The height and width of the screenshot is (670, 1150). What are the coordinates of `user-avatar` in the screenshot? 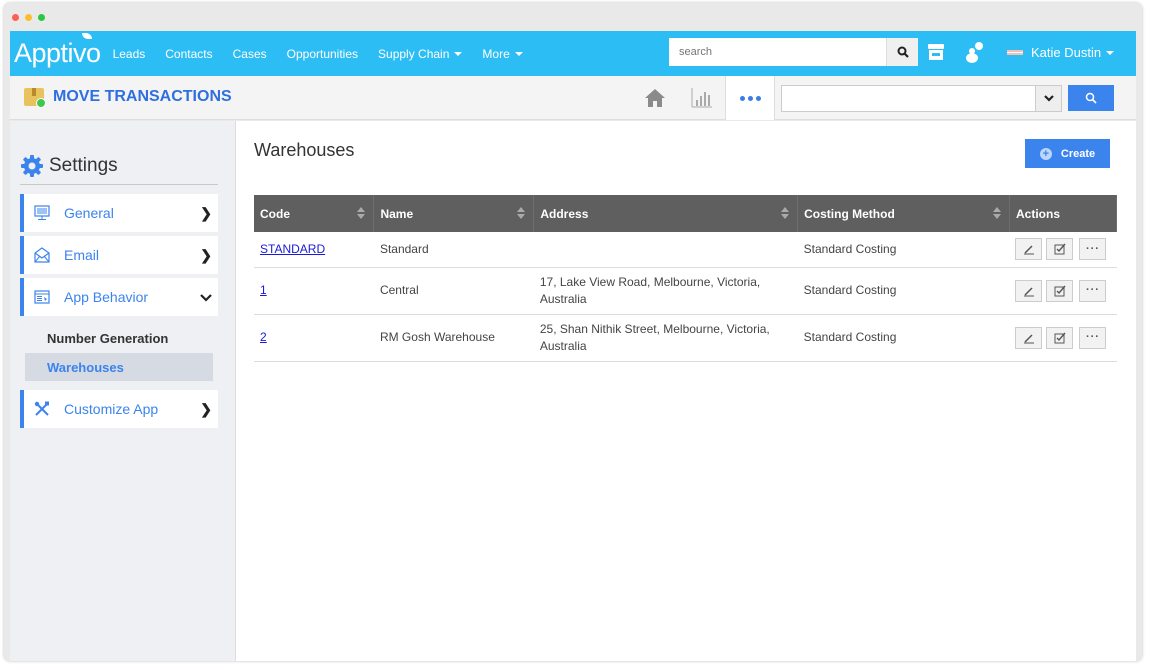 It's located at (1015, 52).